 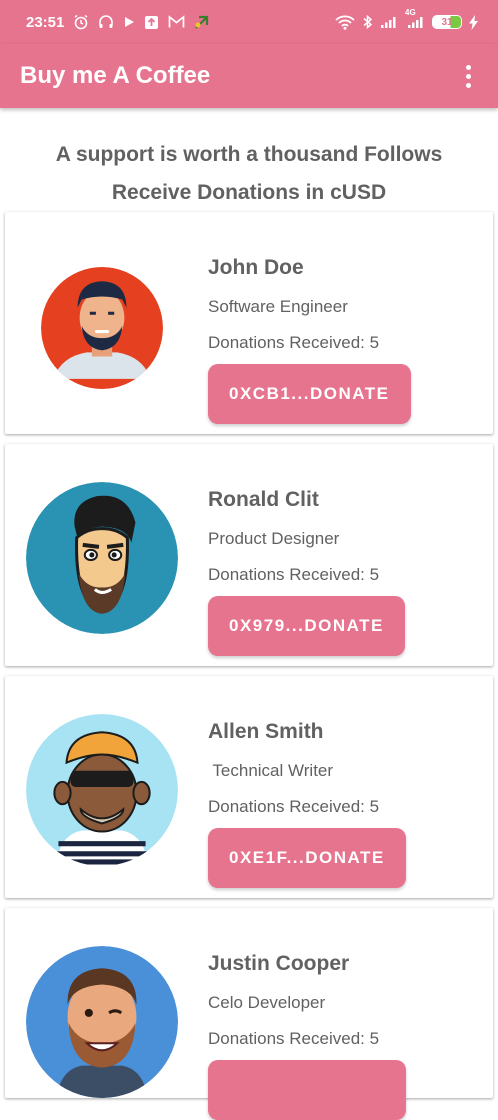 What do you see at coordinates (256, 267) in the screenshot?
I see `profile-name: John Doe` at bounding box center [256, 267].